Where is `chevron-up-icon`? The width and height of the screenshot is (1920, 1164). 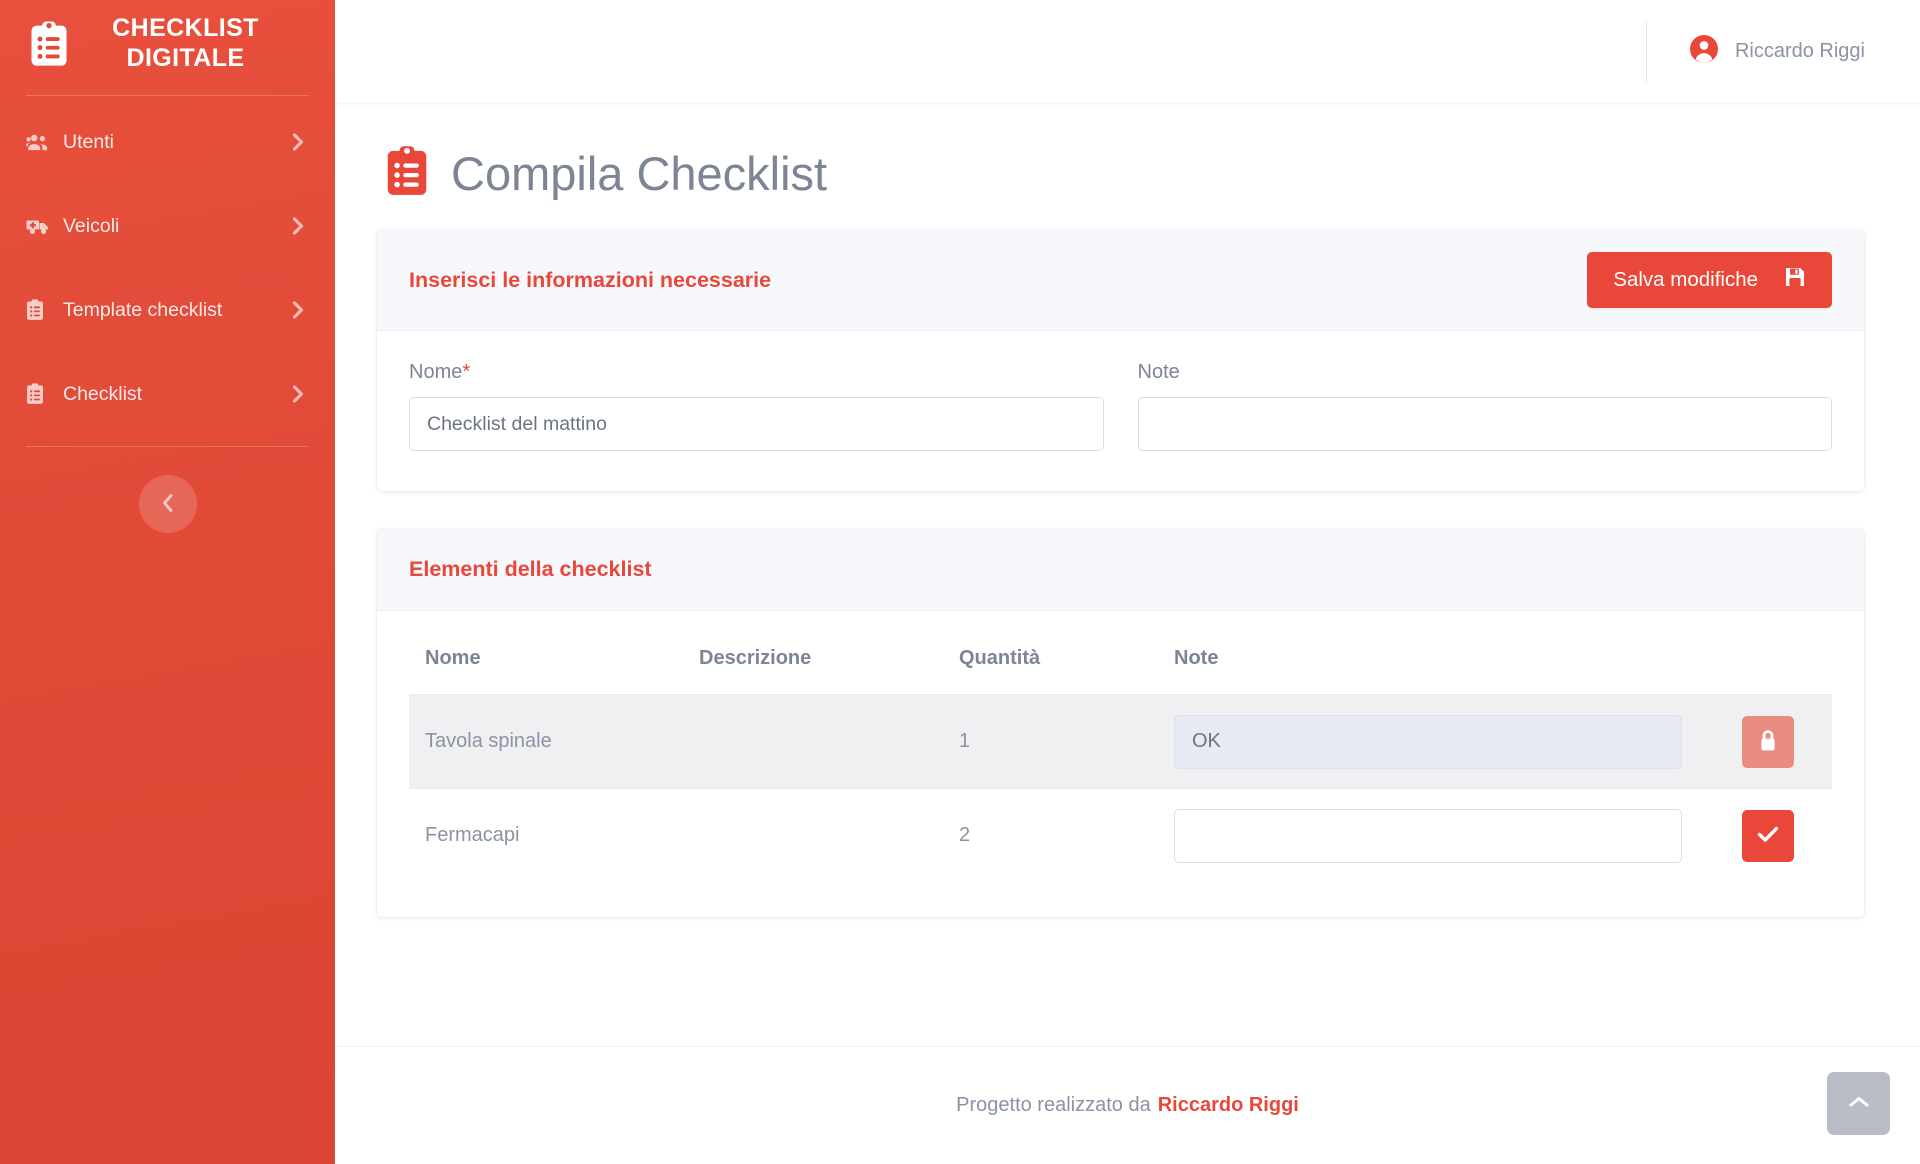
chevron-up-icon is located at coordinates (1859, 1103).